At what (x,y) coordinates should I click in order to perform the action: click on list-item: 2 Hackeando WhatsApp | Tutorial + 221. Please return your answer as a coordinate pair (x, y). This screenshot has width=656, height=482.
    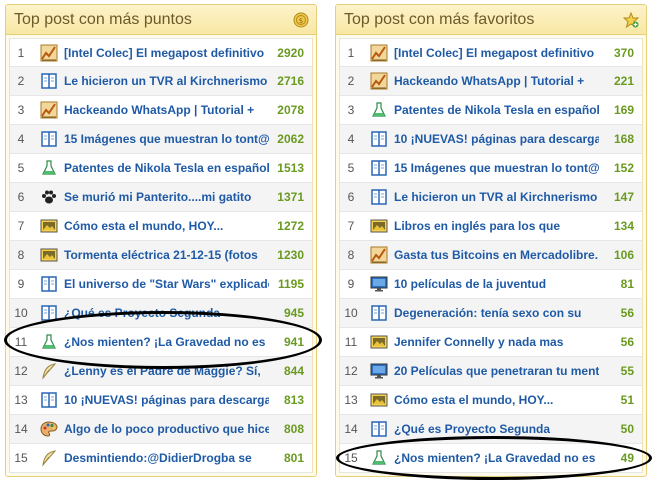
    Looking at the image, I should click on (491, 81).